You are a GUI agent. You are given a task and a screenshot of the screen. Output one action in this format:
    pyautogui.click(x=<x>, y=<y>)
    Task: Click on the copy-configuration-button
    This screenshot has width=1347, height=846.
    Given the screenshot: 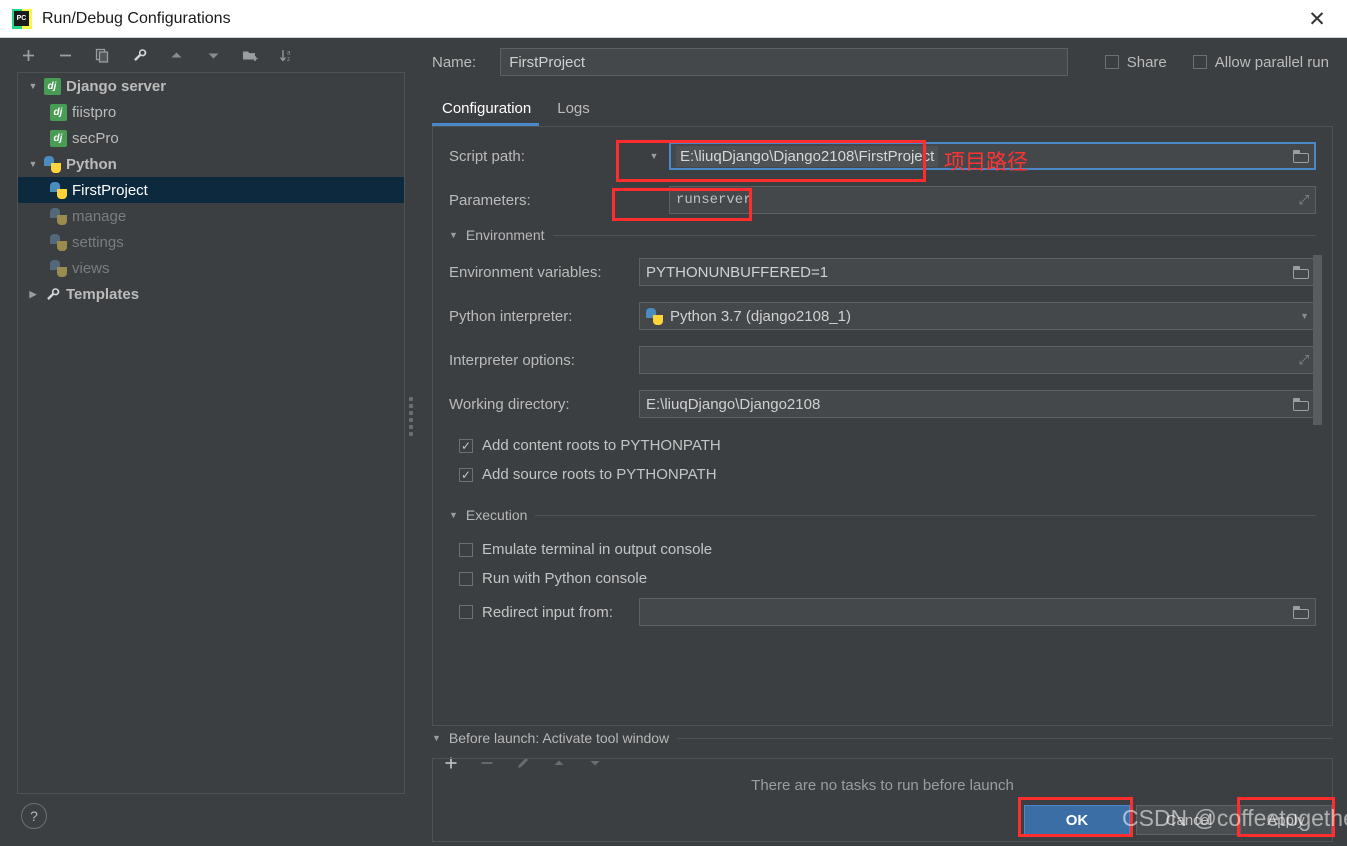 What is the action you would take?
    pyautogui.click(x=102, y=55)
    